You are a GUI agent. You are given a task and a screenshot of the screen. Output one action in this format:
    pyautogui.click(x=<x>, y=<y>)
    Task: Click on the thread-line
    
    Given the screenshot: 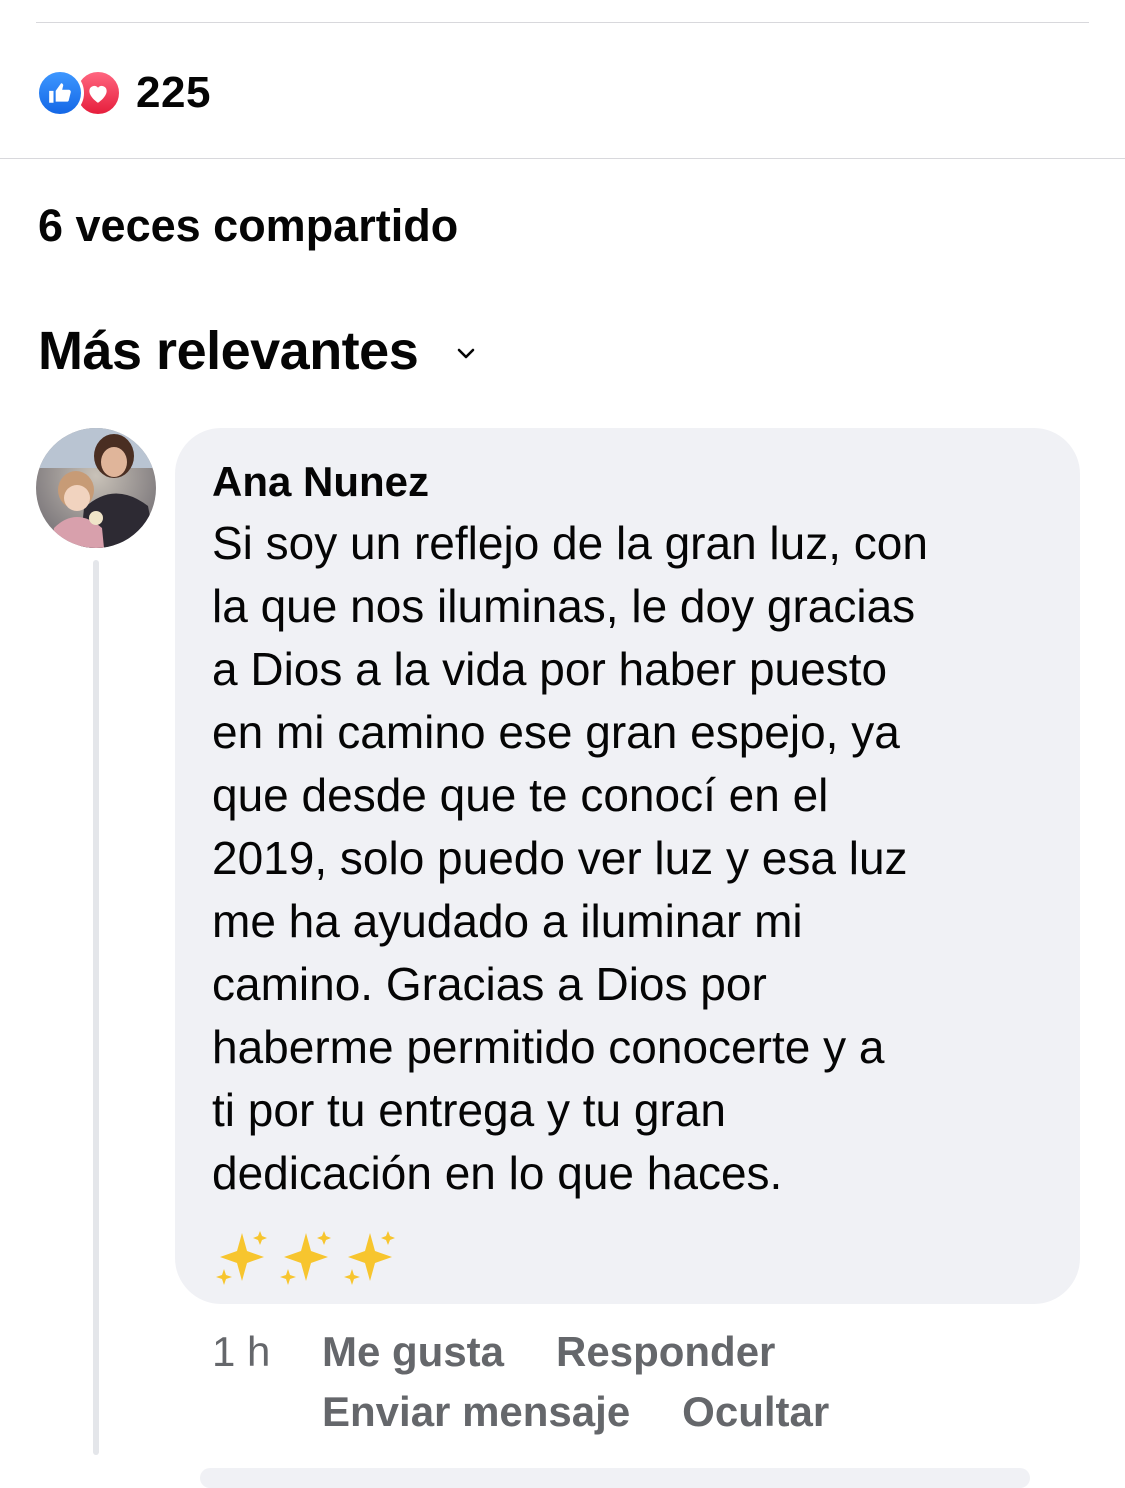 What is the action you would take?
    pyautogui.click(x=96, y=1007)
    